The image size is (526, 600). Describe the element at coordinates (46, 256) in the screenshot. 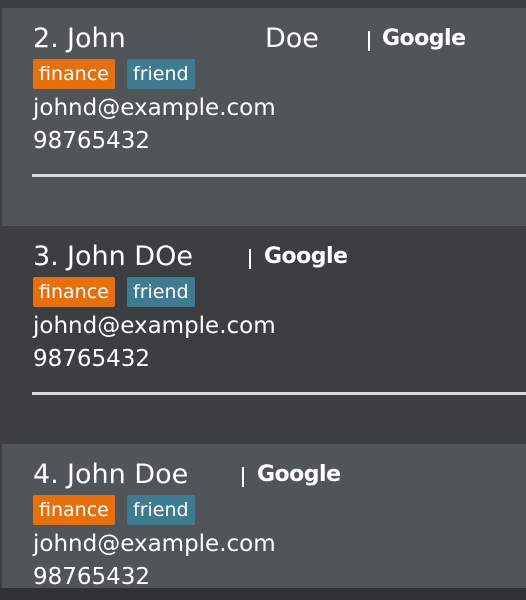

I see `person-index: 3.` at that location.